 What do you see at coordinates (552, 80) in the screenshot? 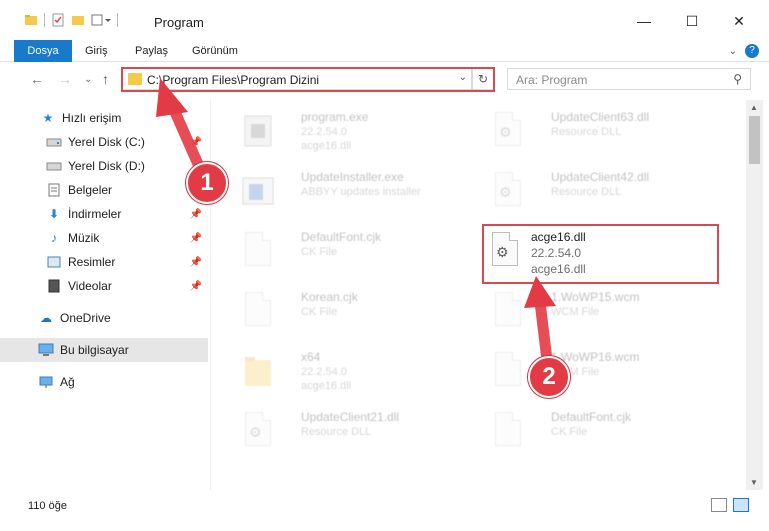
I see `search-placeholder: Ara: Program` at bounding box center [552, 80].